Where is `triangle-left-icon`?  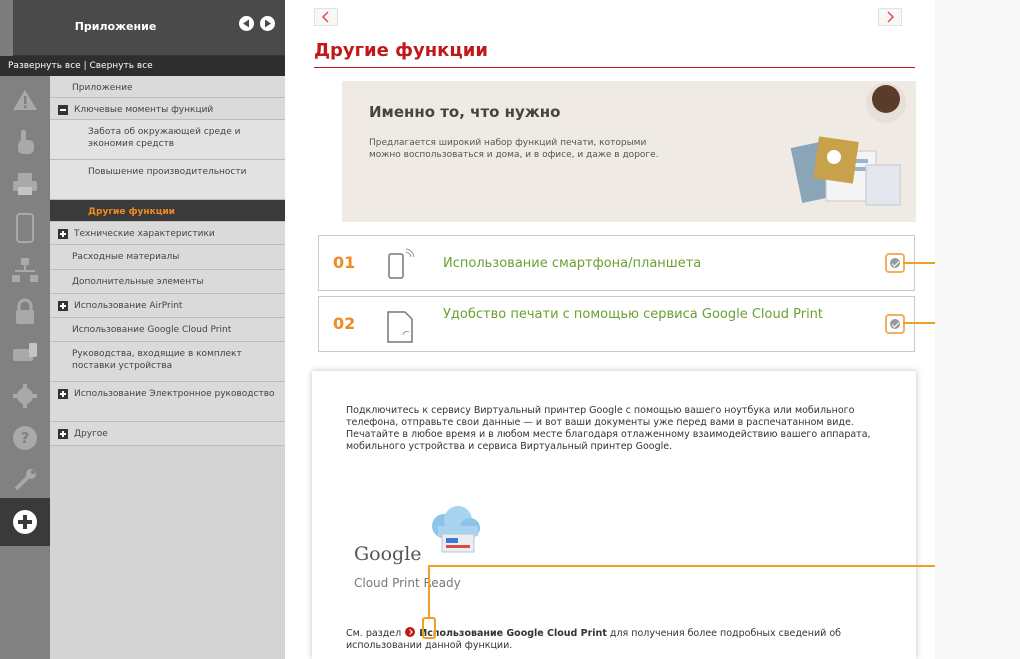
triangle-left-icon is located at coordinates (246, 23).